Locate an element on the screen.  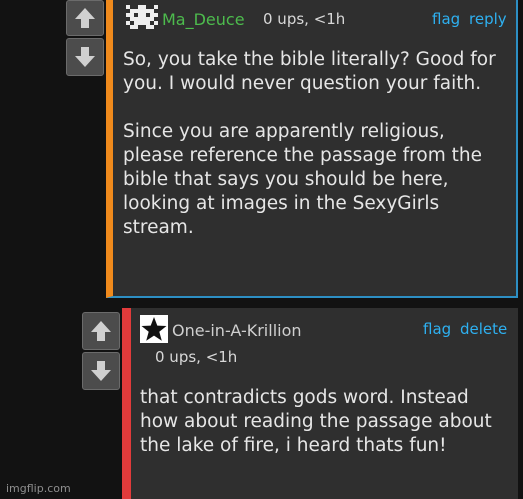
username-link: One-in-A-Krillion is located at coordinates (237, 330).